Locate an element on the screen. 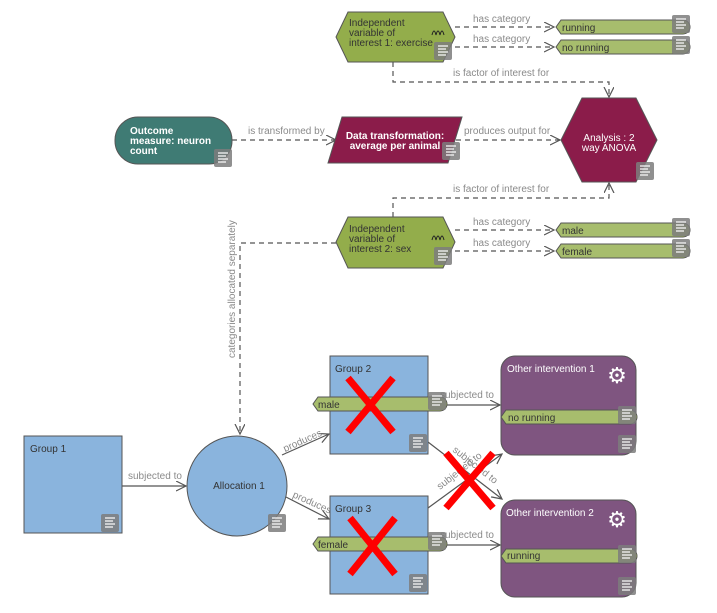 The width and height of the screenshot is (717, 613). node-label: male is located at coordinates (573, 231).